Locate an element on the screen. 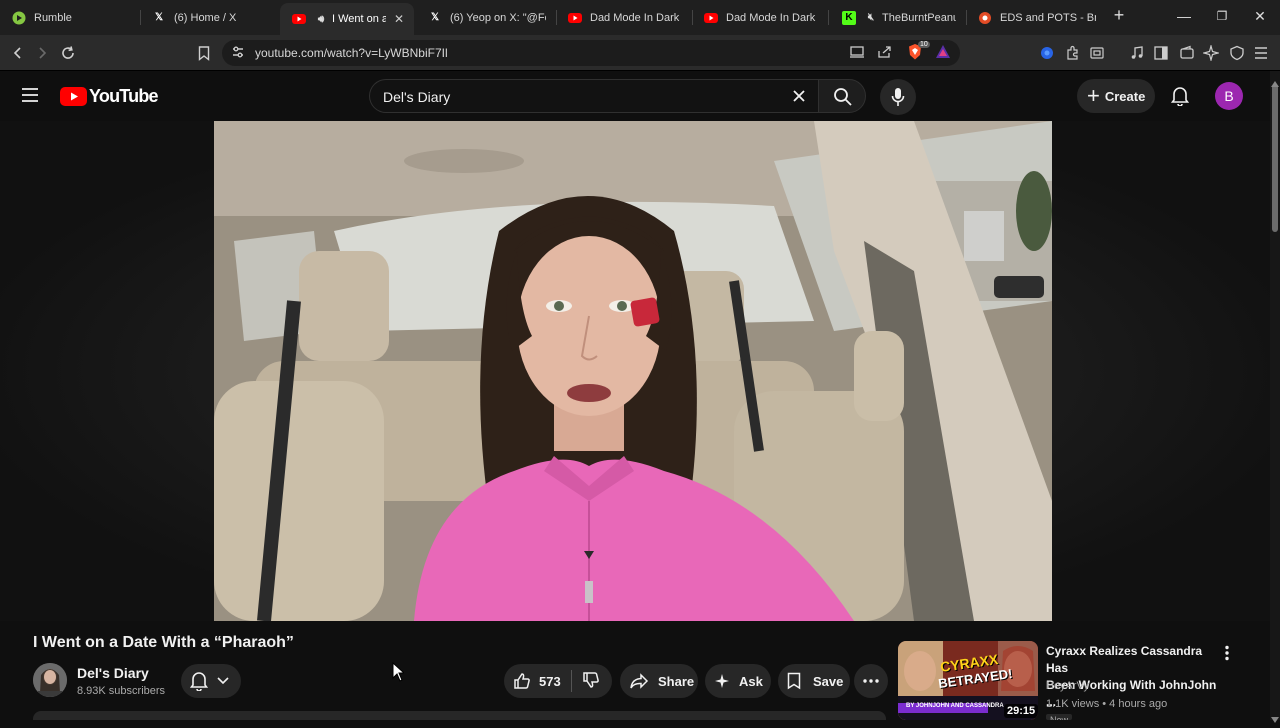  brave-rewards-icon is located at coordinates (943, 54).